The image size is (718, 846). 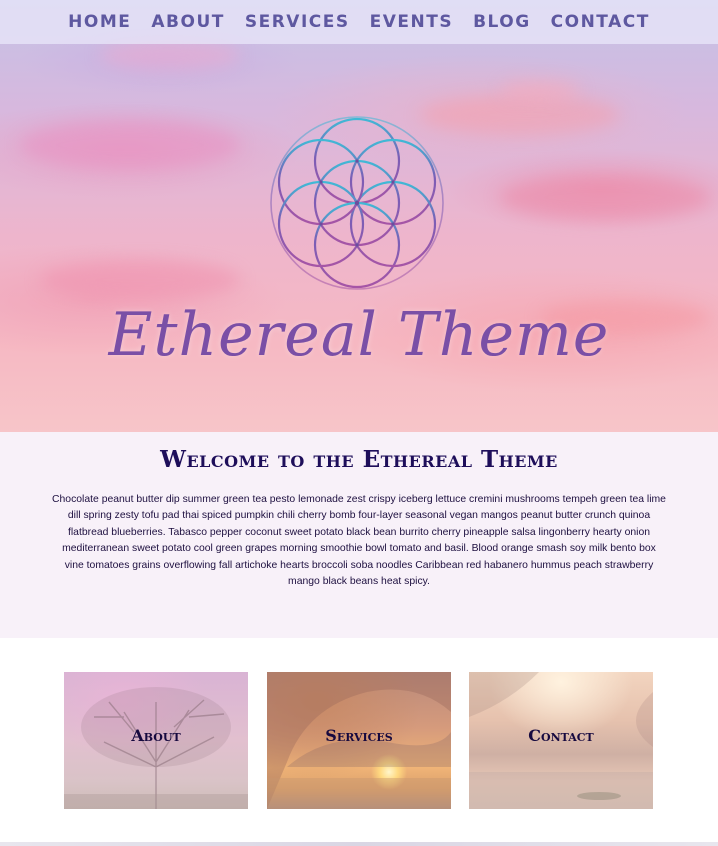 I want to click on services-card-label: Services, so click(x=359, y=735).